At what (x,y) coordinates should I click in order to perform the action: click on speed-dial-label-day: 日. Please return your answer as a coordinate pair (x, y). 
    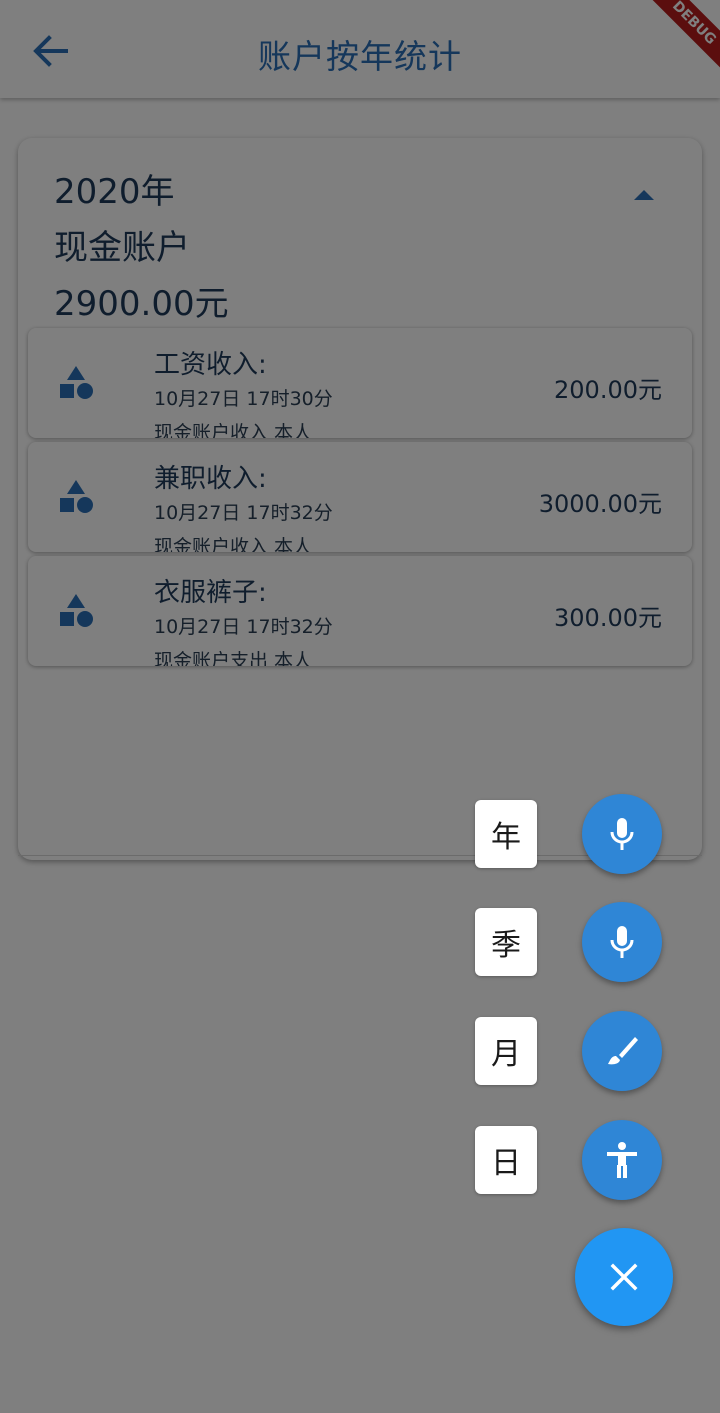
    Looking at the image, I should click on (506, 1160).